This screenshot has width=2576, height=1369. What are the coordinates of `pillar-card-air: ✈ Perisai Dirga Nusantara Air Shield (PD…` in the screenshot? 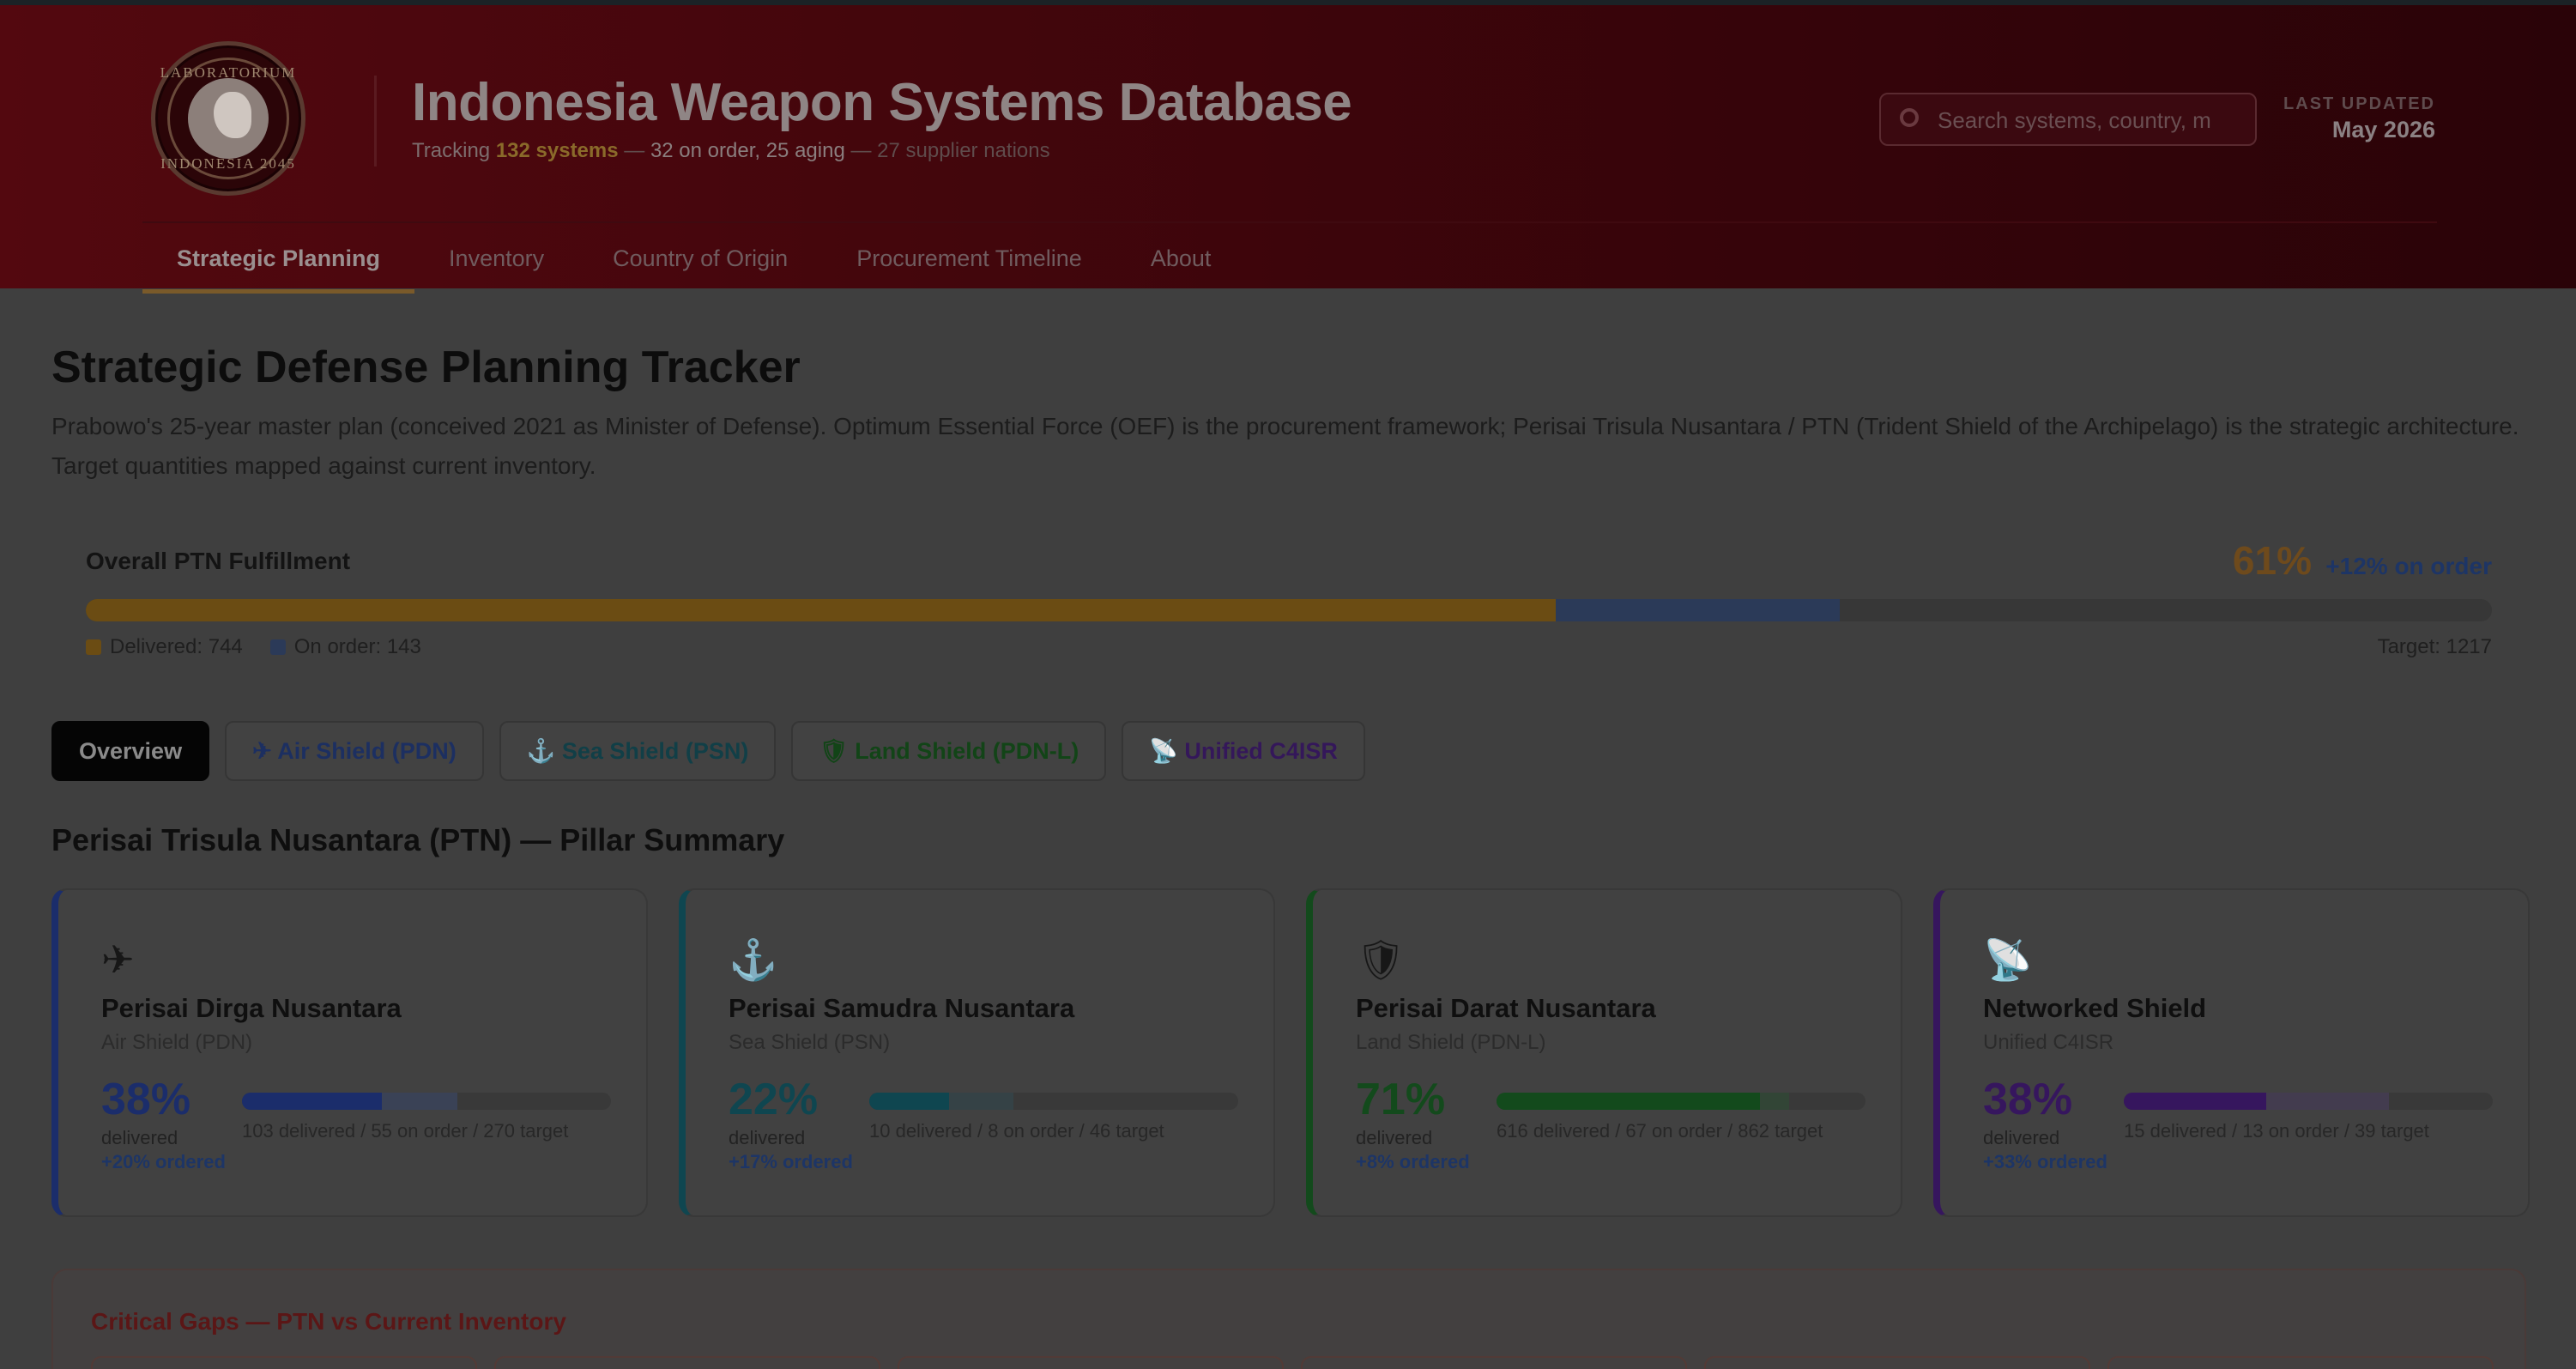 It's located at (349, 1052).